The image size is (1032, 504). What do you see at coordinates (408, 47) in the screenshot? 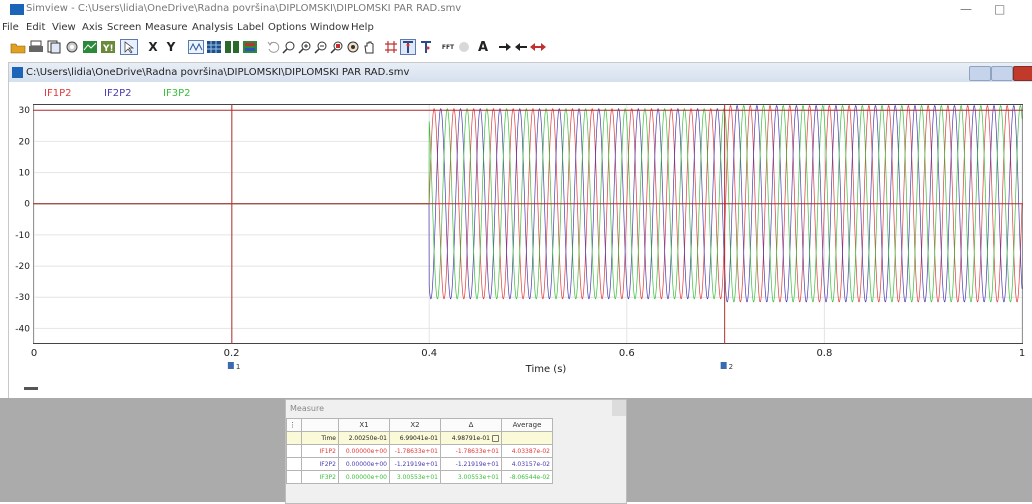
I see `cursor-t-icon` at bounding box center [408, 47].